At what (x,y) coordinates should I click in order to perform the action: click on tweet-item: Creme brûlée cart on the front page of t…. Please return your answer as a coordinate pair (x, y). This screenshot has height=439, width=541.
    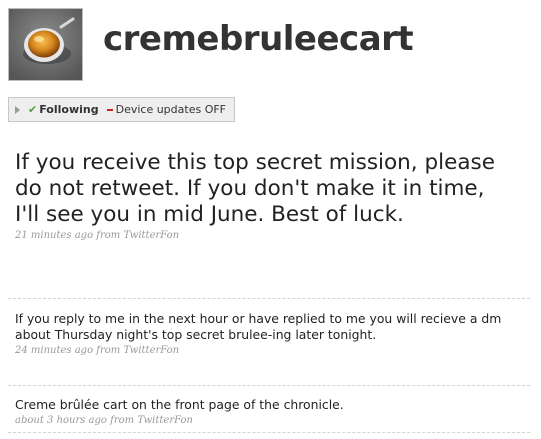
    Looking at the image, I should click on (267, 411).